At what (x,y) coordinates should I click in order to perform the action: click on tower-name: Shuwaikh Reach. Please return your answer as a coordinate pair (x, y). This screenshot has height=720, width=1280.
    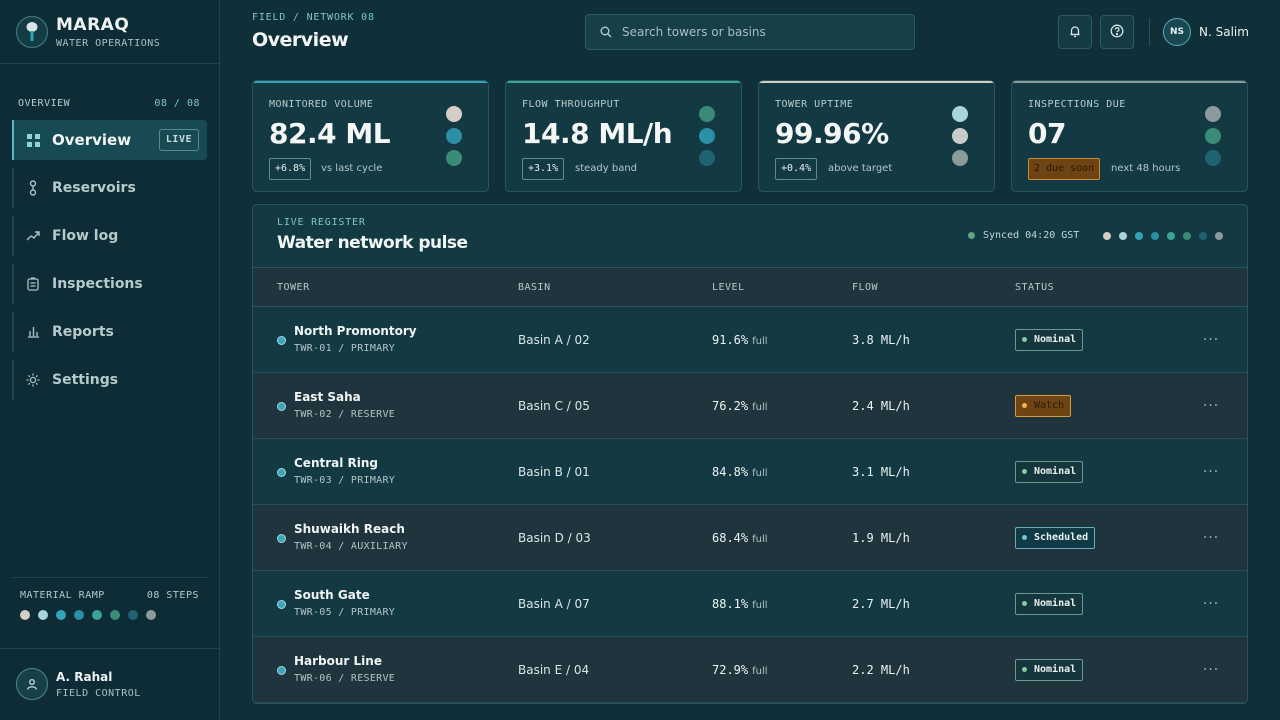
    Looking at the image, I should click on (349, 529).